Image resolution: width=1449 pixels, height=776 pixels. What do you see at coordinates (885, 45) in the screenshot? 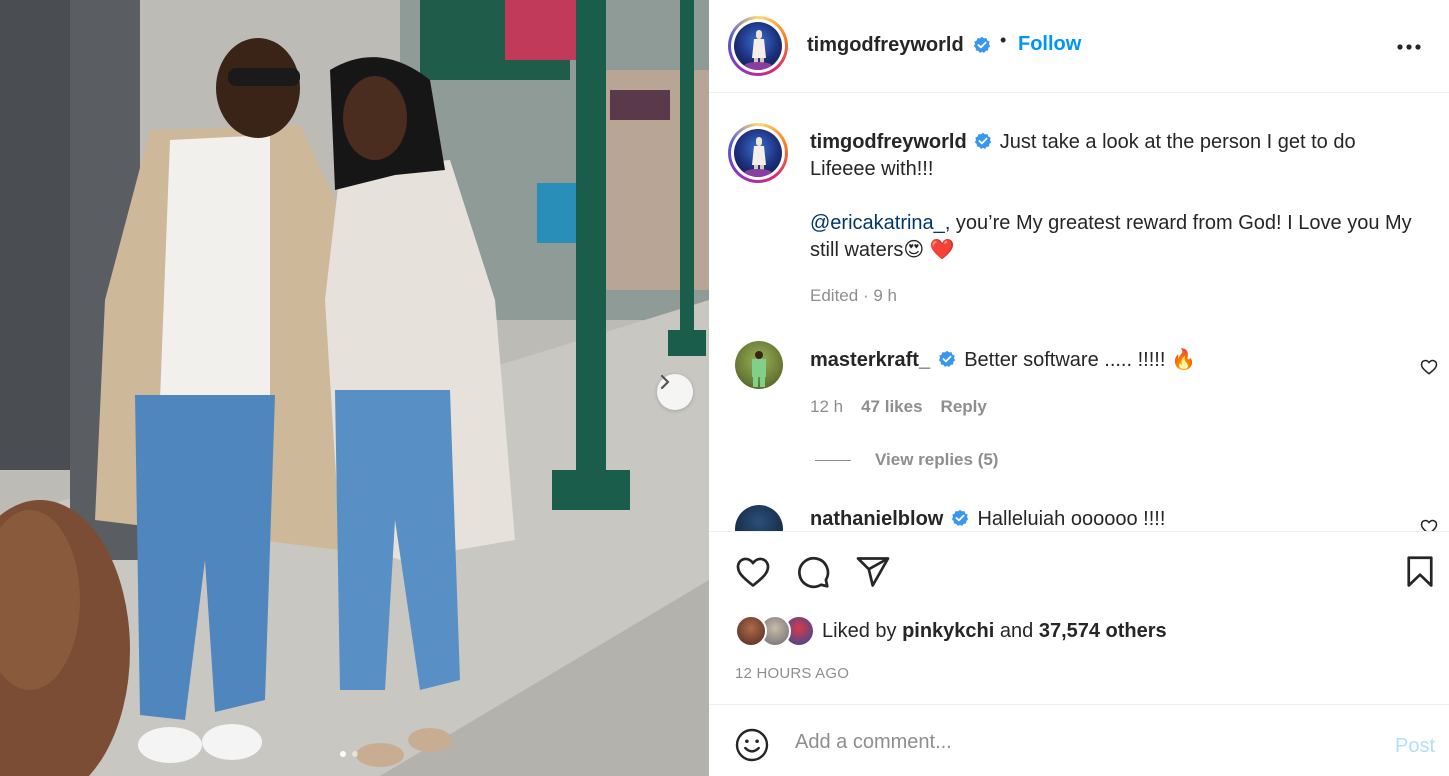
I see `author-username: timgodfreyworld` at bounding box center [885, 45].